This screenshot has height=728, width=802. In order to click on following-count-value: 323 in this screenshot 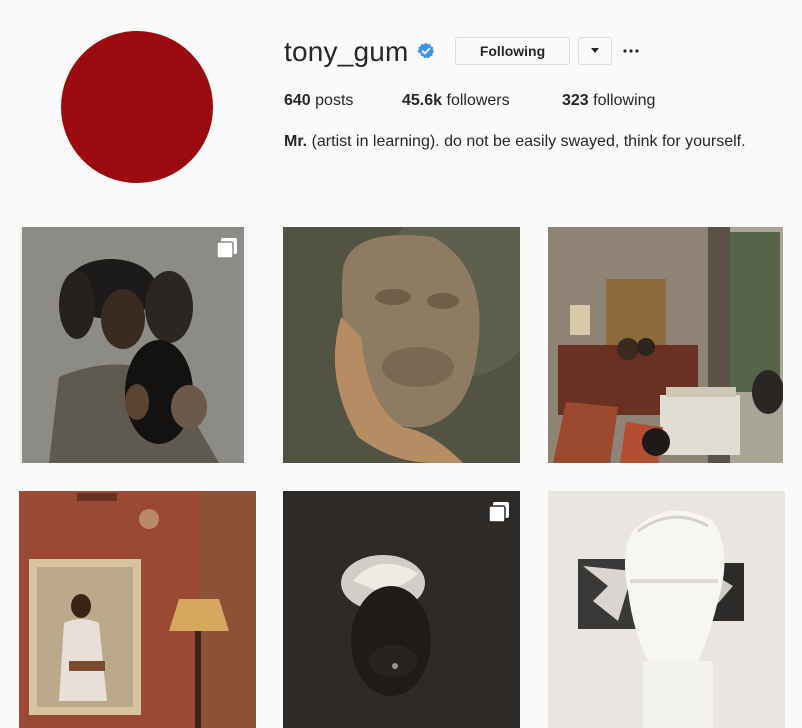, I will do `click(575, 100)`.